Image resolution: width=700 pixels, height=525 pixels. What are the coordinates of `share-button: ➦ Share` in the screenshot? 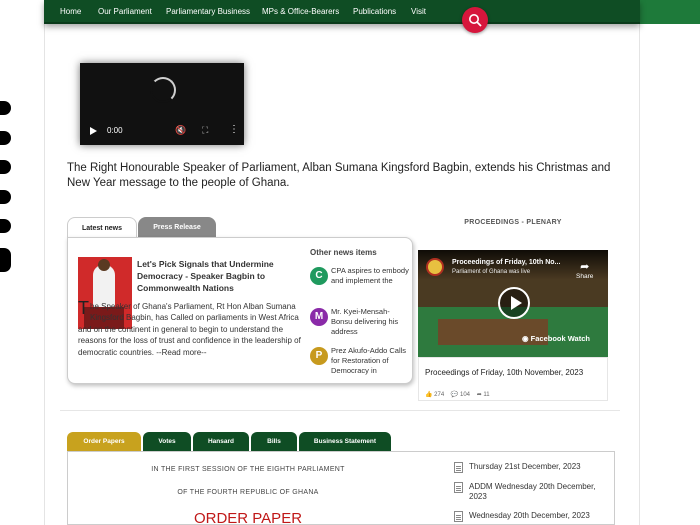 It's located at (584, 270).